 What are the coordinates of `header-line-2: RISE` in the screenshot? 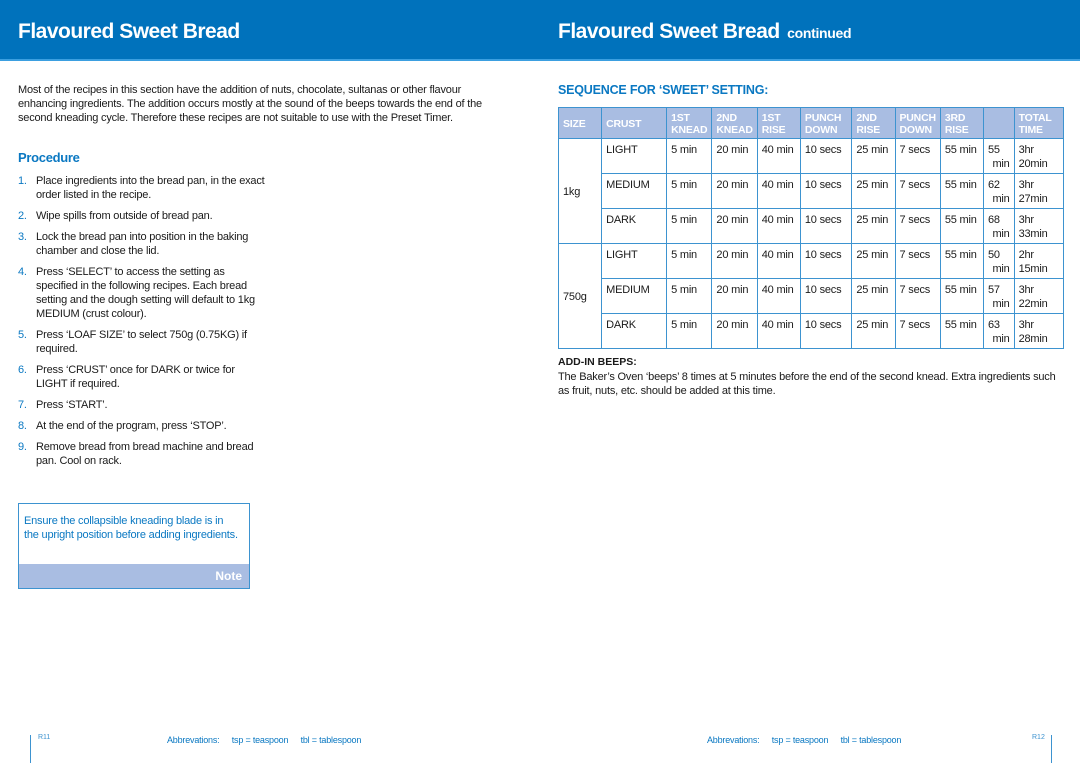 It's located at (868, 130).